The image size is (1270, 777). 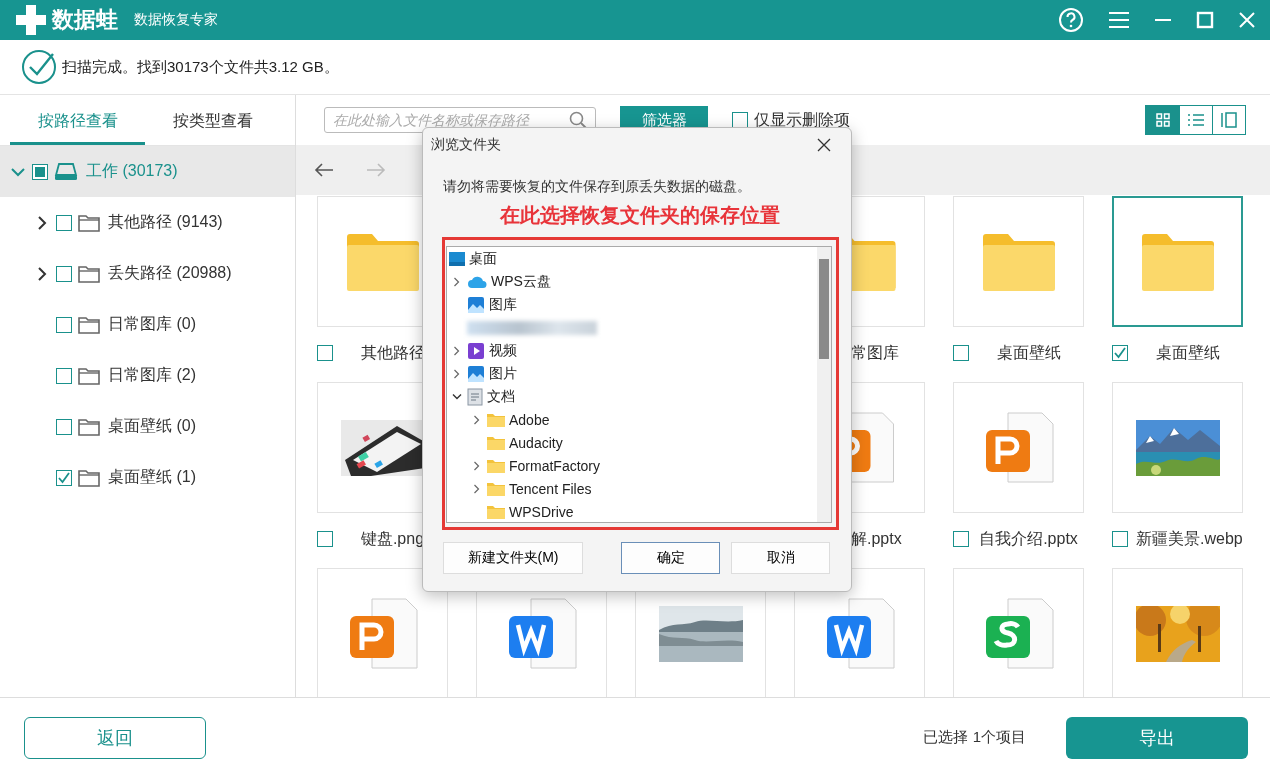 What do you see at coordinates (132, 171) in the screenshot?
I see `tree-label: 工作 (30173)` at bounding box center [132, 171].